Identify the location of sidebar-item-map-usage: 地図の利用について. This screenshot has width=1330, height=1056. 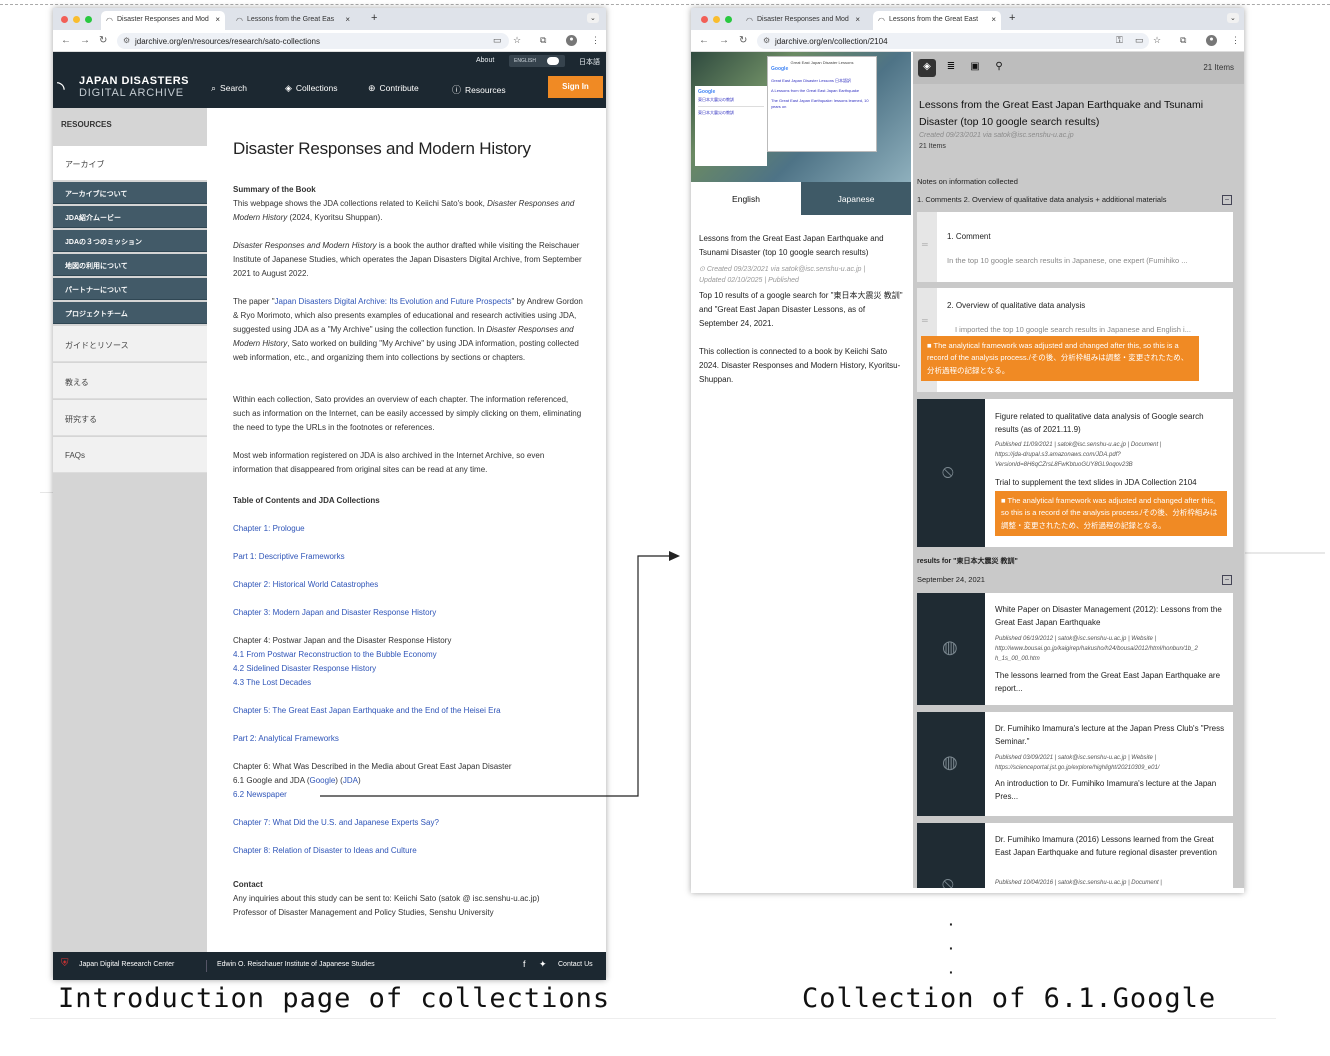
(130, 265).